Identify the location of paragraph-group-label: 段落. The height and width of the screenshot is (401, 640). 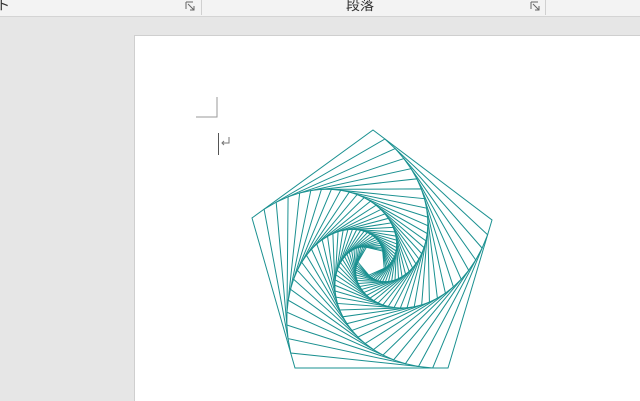
(360, 7).